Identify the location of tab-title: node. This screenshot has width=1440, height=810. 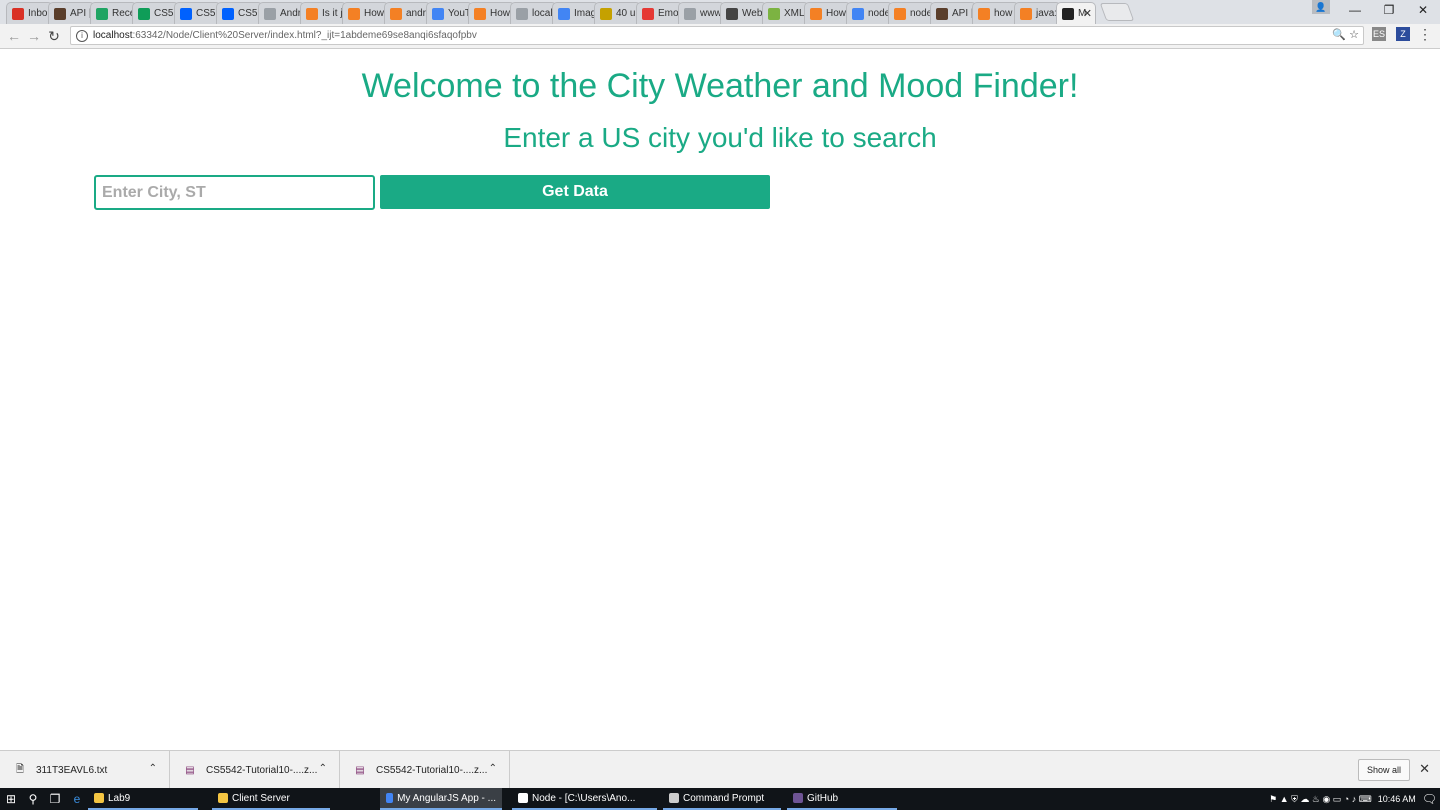
(921, 13).